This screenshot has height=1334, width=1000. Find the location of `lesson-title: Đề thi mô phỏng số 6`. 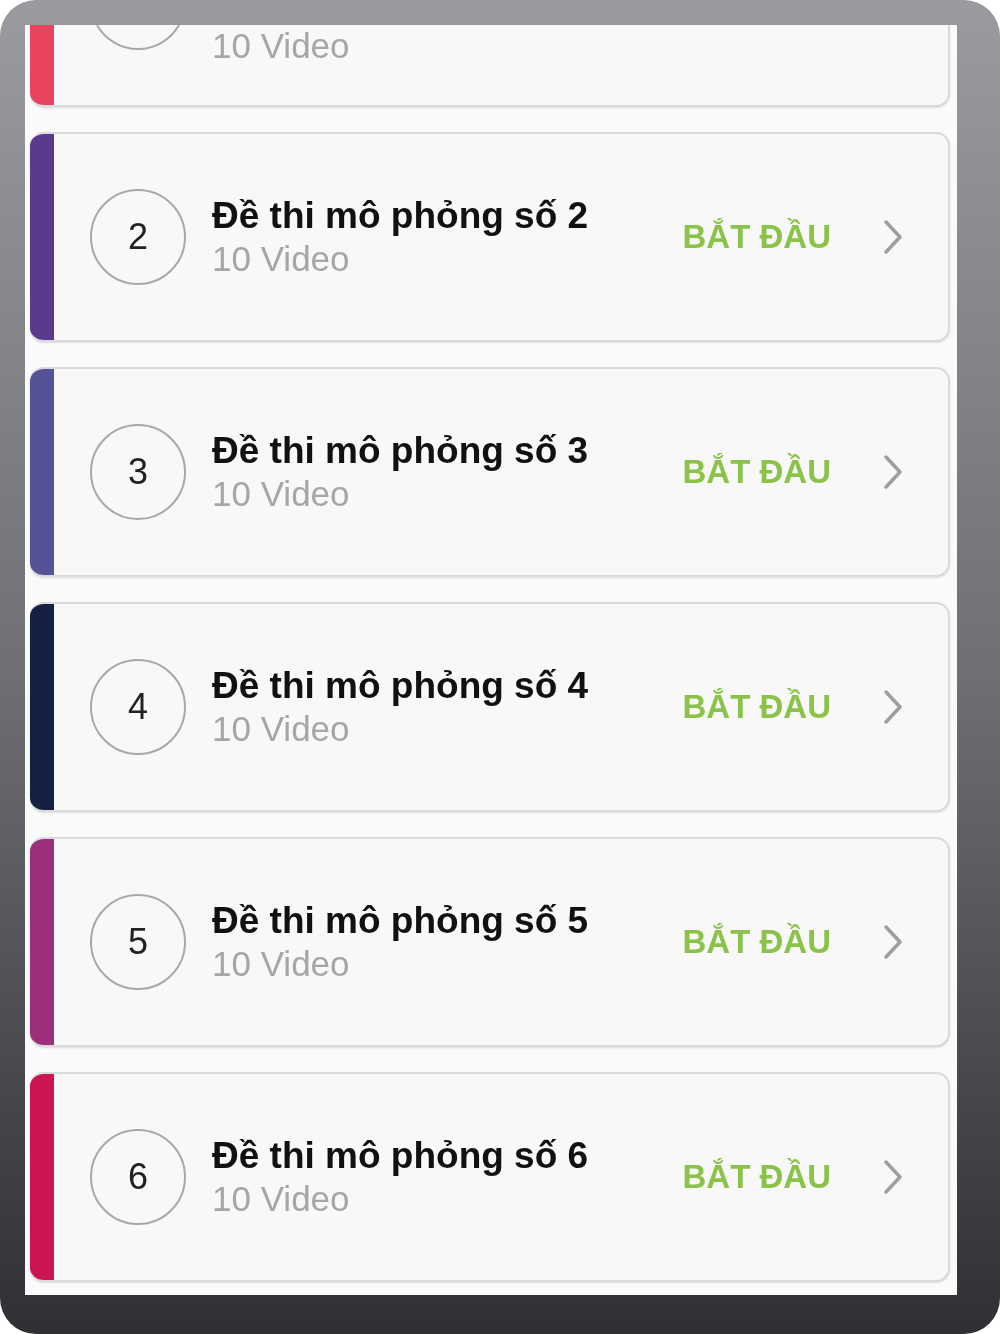

lesson-title: Đề thi mô phỏng số 6 is located at coordinates (400, 1156).